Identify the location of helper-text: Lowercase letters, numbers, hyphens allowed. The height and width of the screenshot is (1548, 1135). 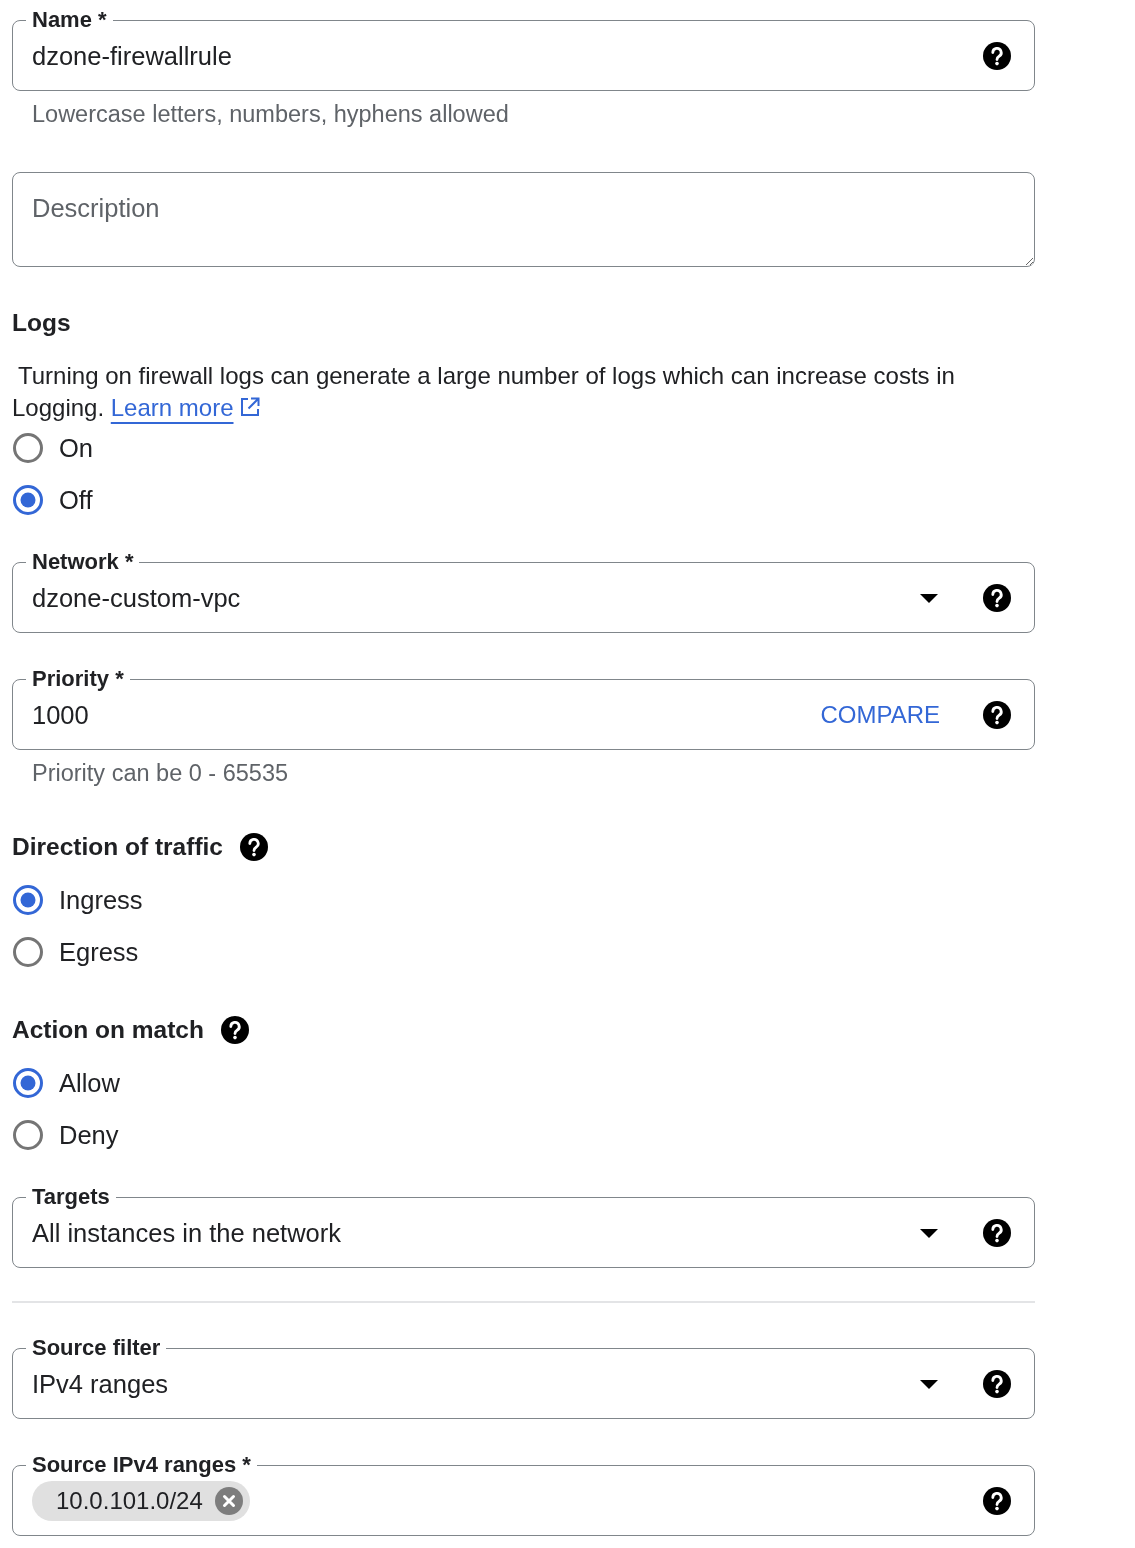
(270, 114).